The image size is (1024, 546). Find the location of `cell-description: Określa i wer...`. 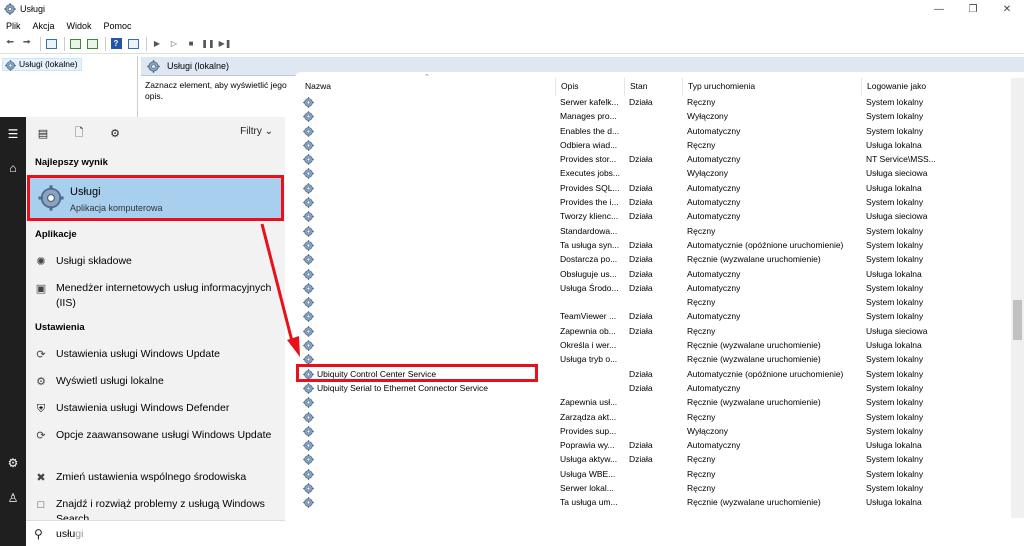

cell-description: Określa i wer... is located at coordinates (588, 345).